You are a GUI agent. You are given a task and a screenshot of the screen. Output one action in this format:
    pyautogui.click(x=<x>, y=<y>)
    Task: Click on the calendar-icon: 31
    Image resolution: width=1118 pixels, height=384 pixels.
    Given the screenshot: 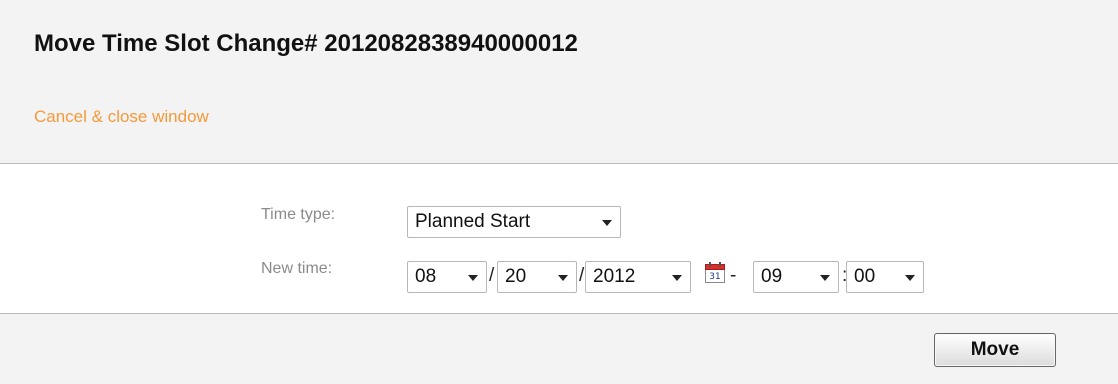 What is the action you would take?
    pyautogui.click(x=715, y=272)
    